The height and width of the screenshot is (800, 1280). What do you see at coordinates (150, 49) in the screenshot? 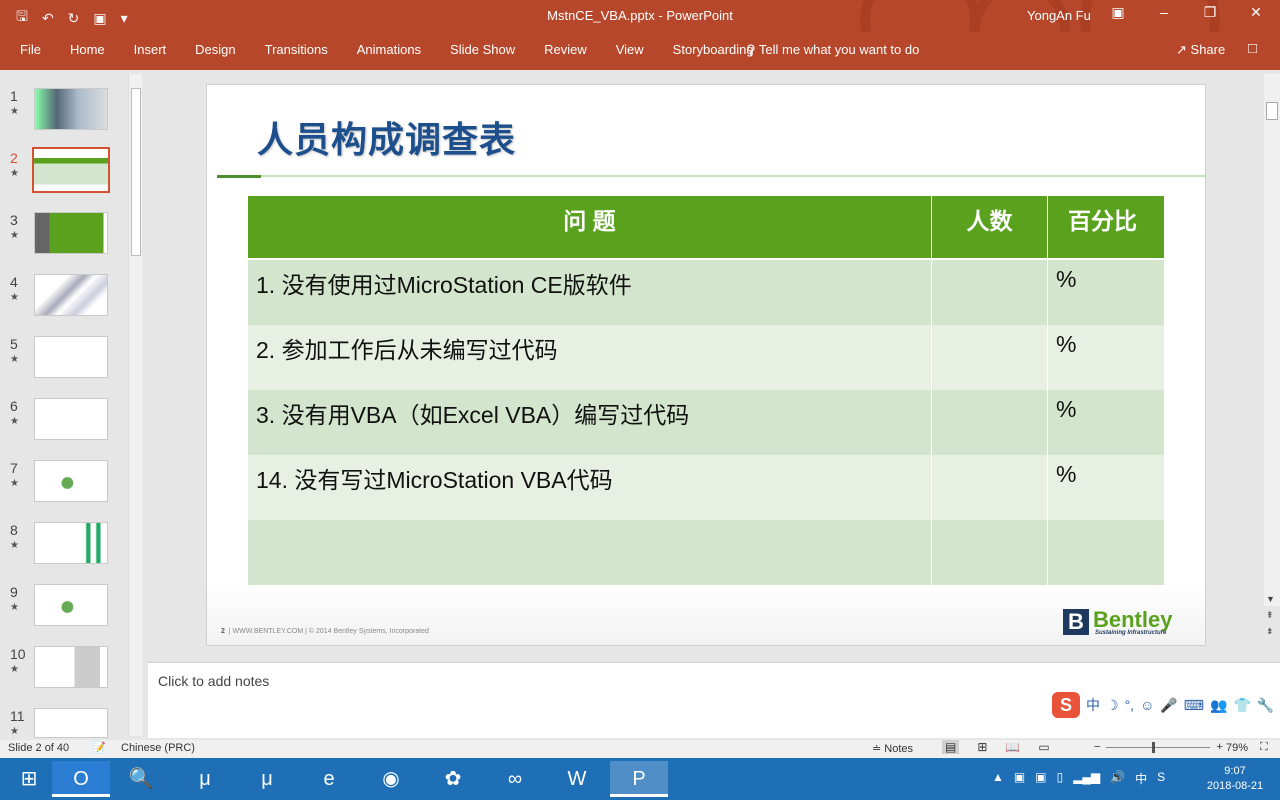
I see `tab-insert: Insert` at bounding box center [150, 49].